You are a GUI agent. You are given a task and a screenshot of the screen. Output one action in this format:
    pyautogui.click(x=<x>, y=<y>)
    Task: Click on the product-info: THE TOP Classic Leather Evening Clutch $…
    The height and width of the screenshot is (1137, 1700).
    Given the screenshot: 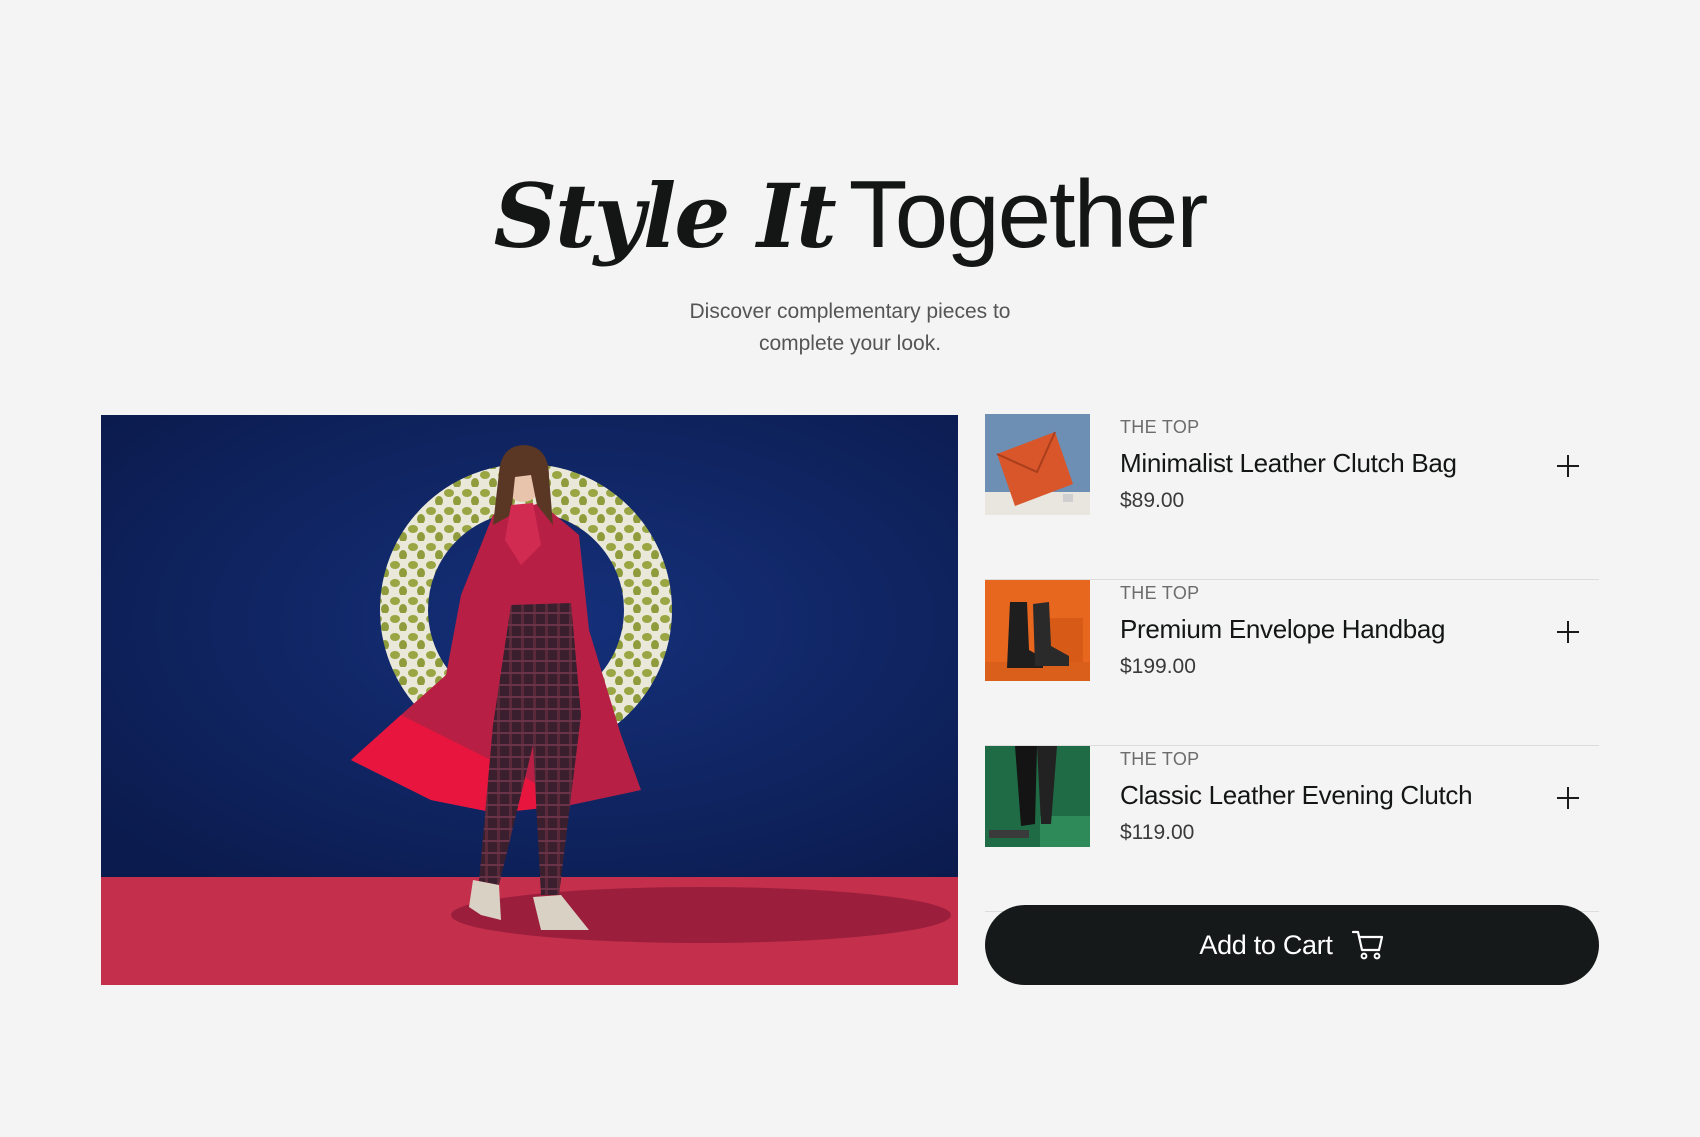 What is the action you would take?
    pyautogui.click(x=1296, y=797)
    